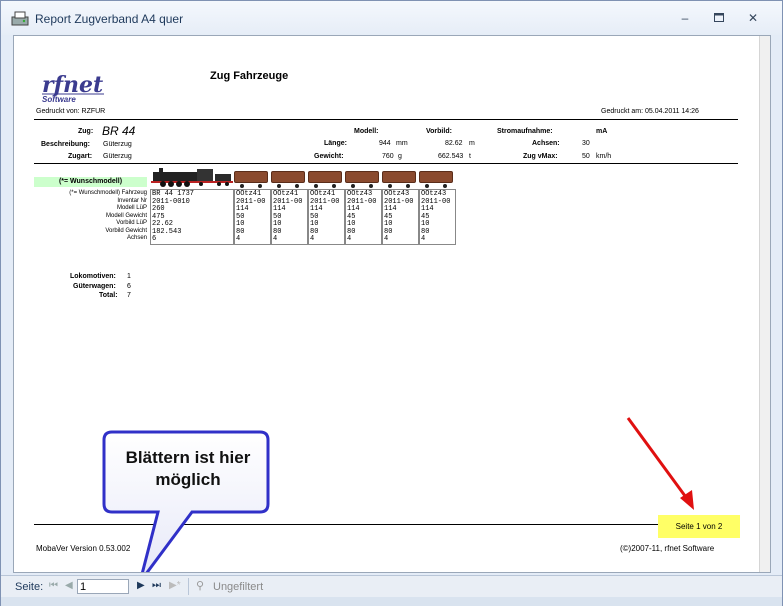  What do you see at coordinates (386, 119) in the screenshot?
I see `header-divider` at bounding box center [386, 119].